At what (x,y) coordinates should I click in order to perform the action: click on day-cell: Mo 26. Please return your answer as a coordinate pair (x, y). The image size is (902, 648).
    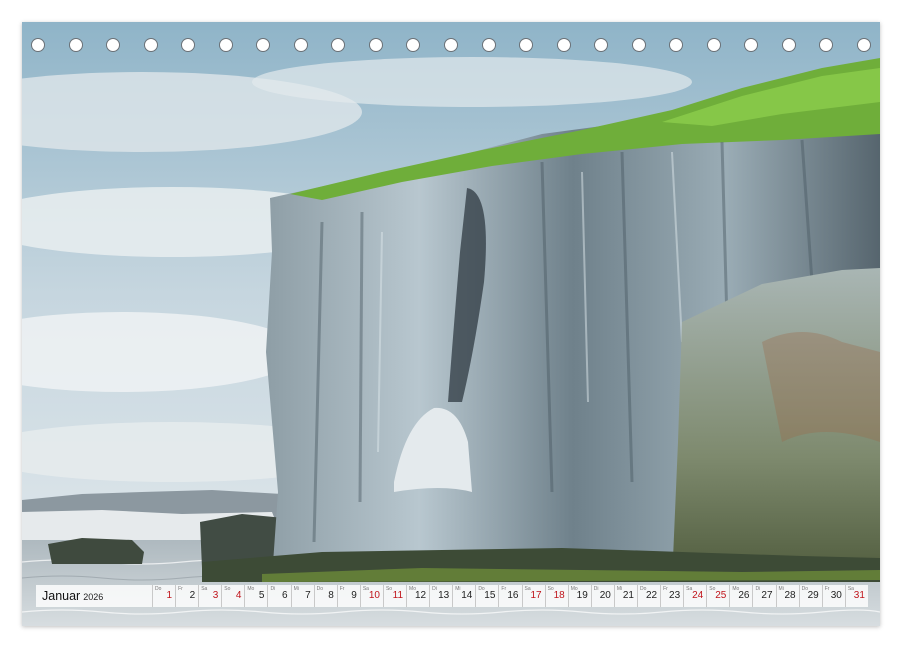
    Looking at the image, I should click on (740, 596).